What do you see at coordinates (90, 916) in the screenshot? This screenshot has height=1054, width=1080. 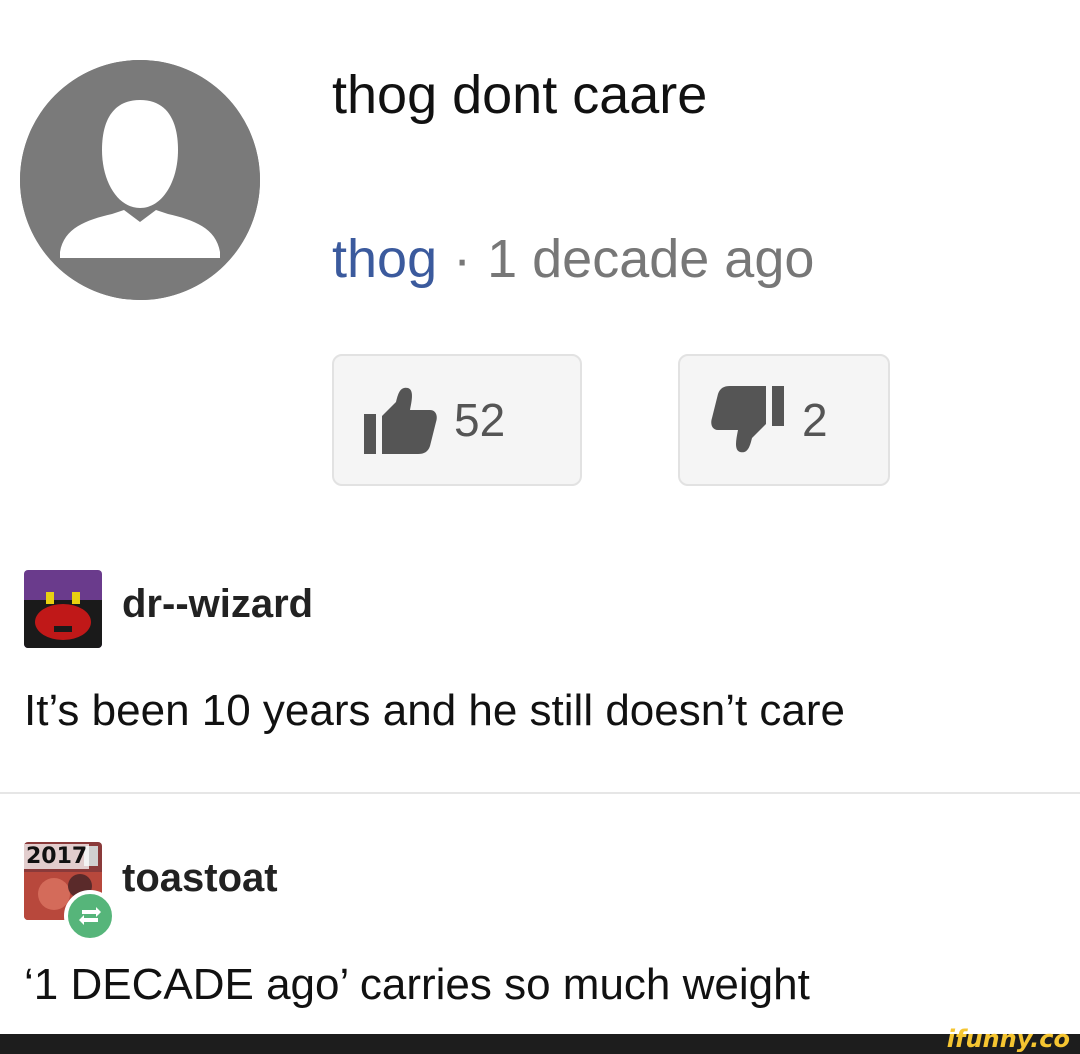 I see `reblog-icon` at bounding box center [90, 916].